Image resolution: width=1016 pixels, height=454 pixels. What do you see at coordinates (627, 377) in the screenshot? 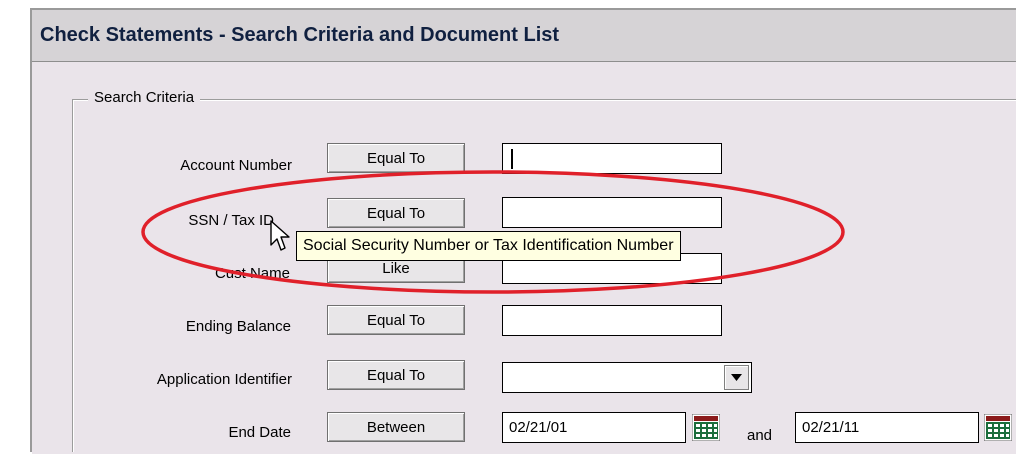
I see `application-identifier-select` at bounding box center [627, 377].